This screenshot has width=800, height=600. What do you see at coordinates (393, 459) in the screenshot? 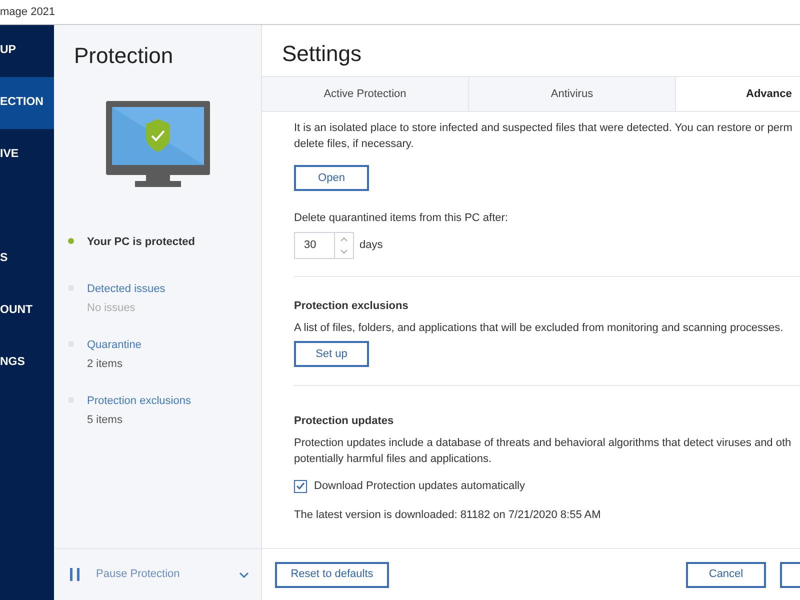
I see `updates-description: potentially harmful files and applications.` at bounding box center [393, 459].